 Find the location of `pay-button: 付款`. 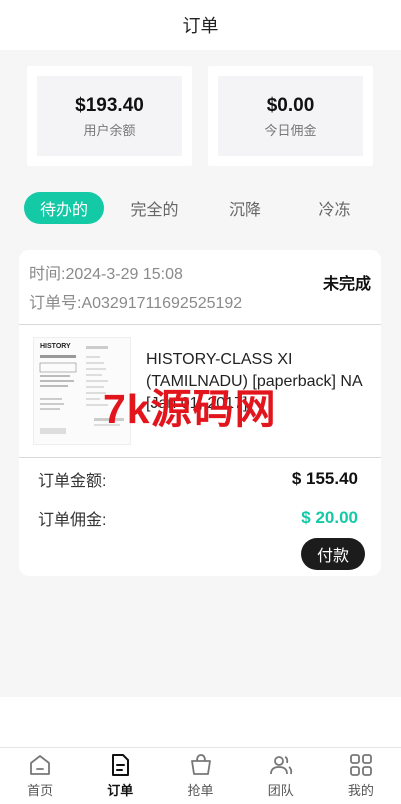

pay-button: 付款 is located at coordinates (333, 554).